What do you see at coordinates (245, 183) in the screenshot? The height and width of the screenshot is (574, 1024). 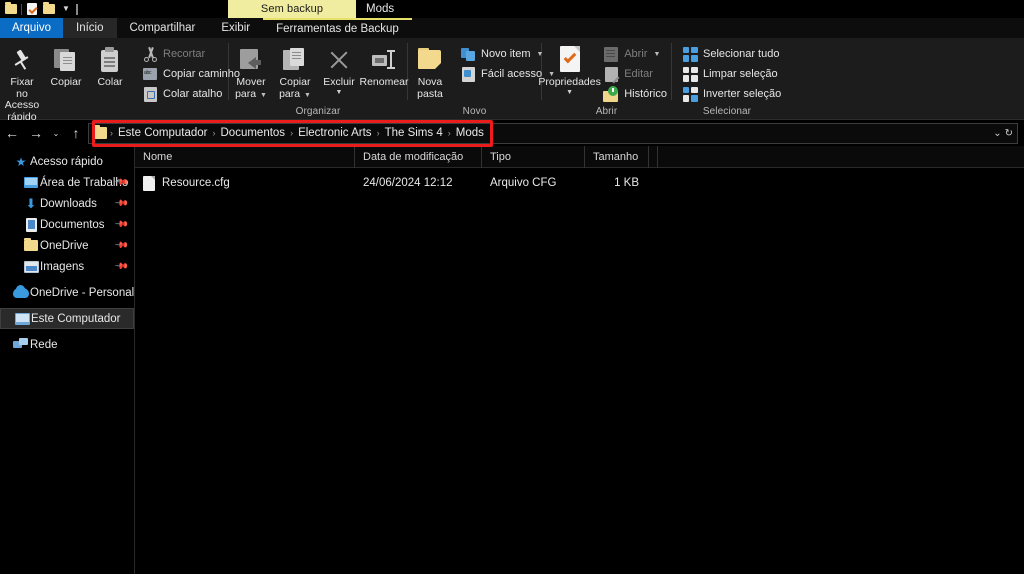 I see `file-name-cell: Resource.cfg` at bounding box center [245, 183].